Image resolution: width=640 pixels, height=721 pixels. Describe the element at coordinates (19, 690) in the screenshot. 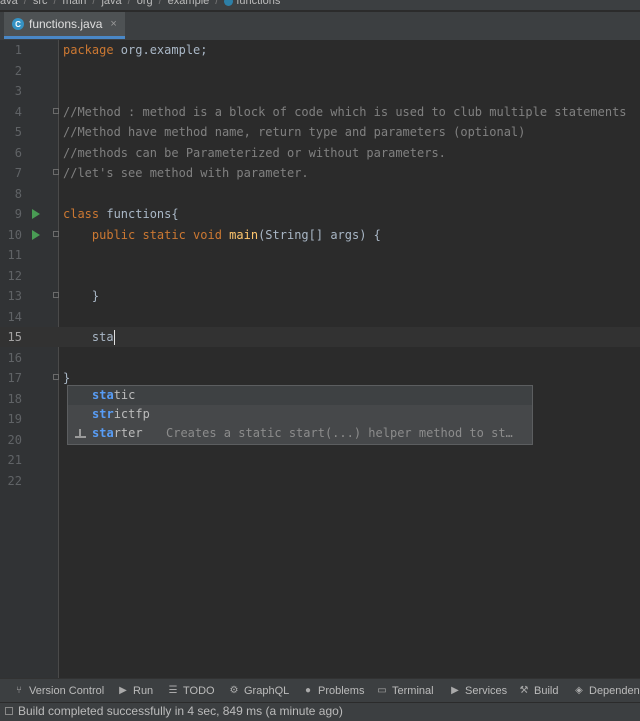

I see `branch-icon: ⑂` at that location.